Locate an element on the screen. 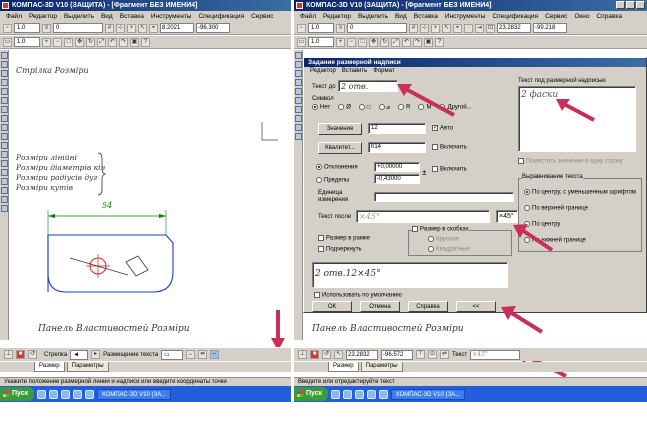 The width and height of the screenshot is (647, 448). hatch-tool-icon is located at coordinates (4, 163).